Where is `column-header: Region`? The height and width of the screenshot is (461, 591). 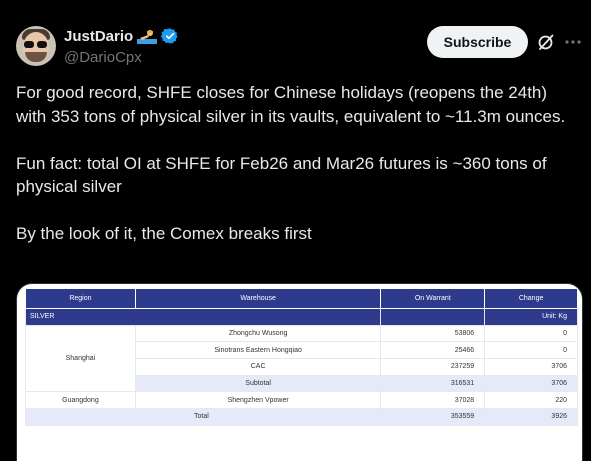
column-header: Region is located at coordinates (80, 298).